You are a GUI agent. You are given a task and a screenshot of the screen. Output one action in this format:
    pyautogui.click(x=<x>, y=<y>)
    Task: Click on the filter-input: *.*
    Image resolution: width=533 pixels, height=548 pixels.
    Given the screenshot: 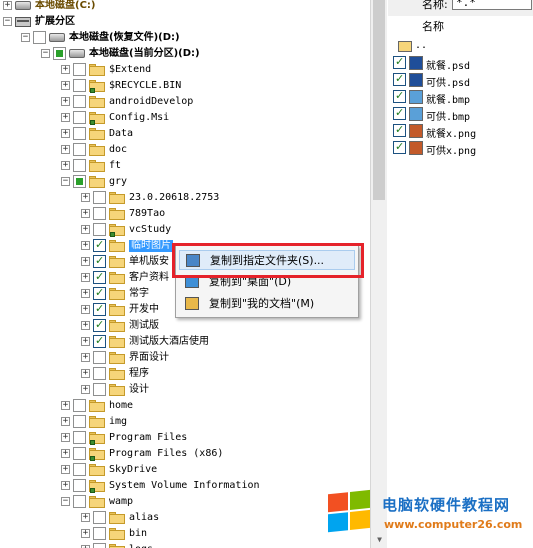 What is the action you would take?
    pyautogui.click(x=492, y=5)
    